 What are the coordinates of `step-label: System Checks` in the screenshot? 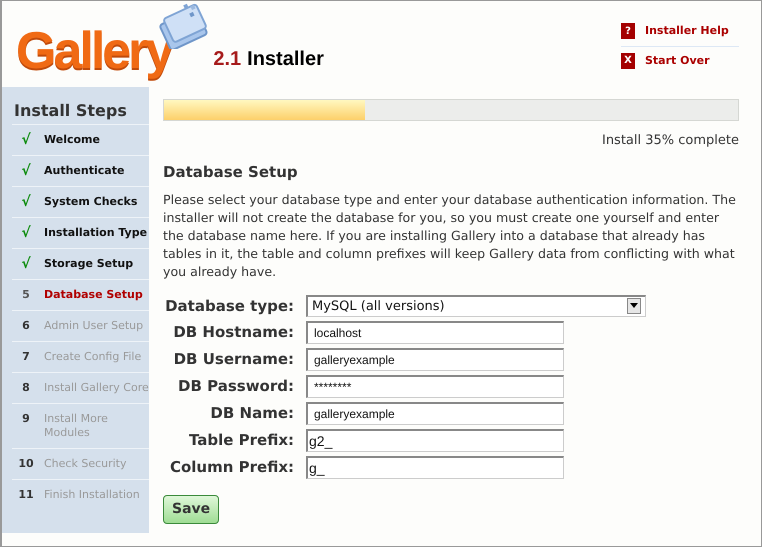 It's located at (91, 202).